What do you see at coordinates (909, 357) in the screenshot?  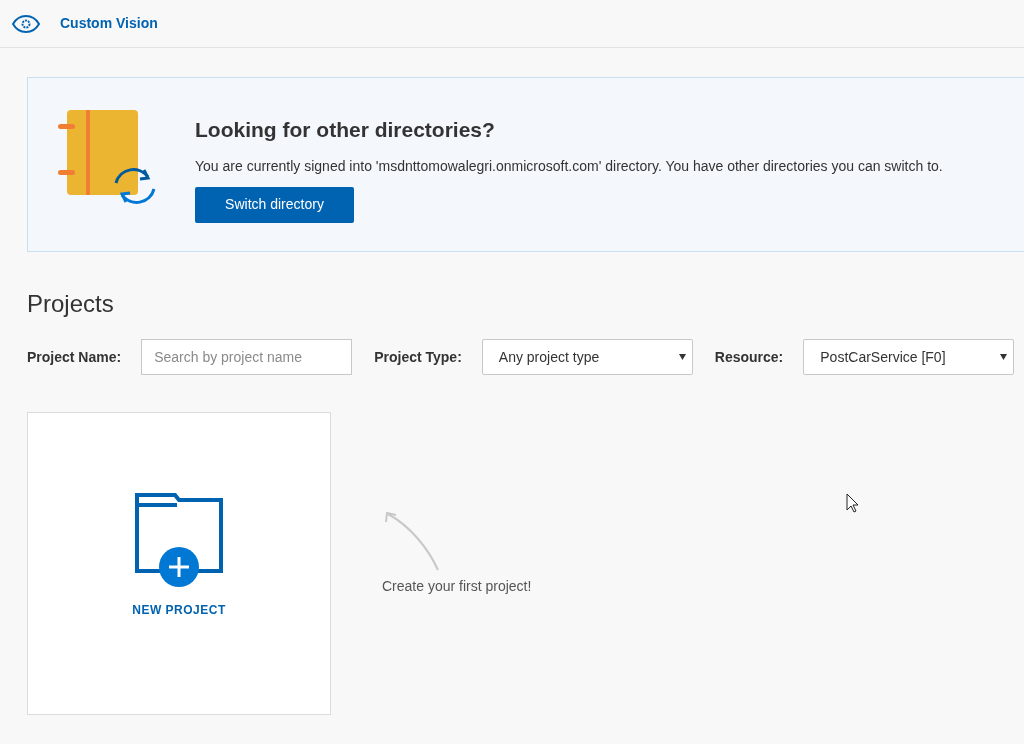 I see `dropdown: PostCarService [F0]` at bounding box center [909, 357].